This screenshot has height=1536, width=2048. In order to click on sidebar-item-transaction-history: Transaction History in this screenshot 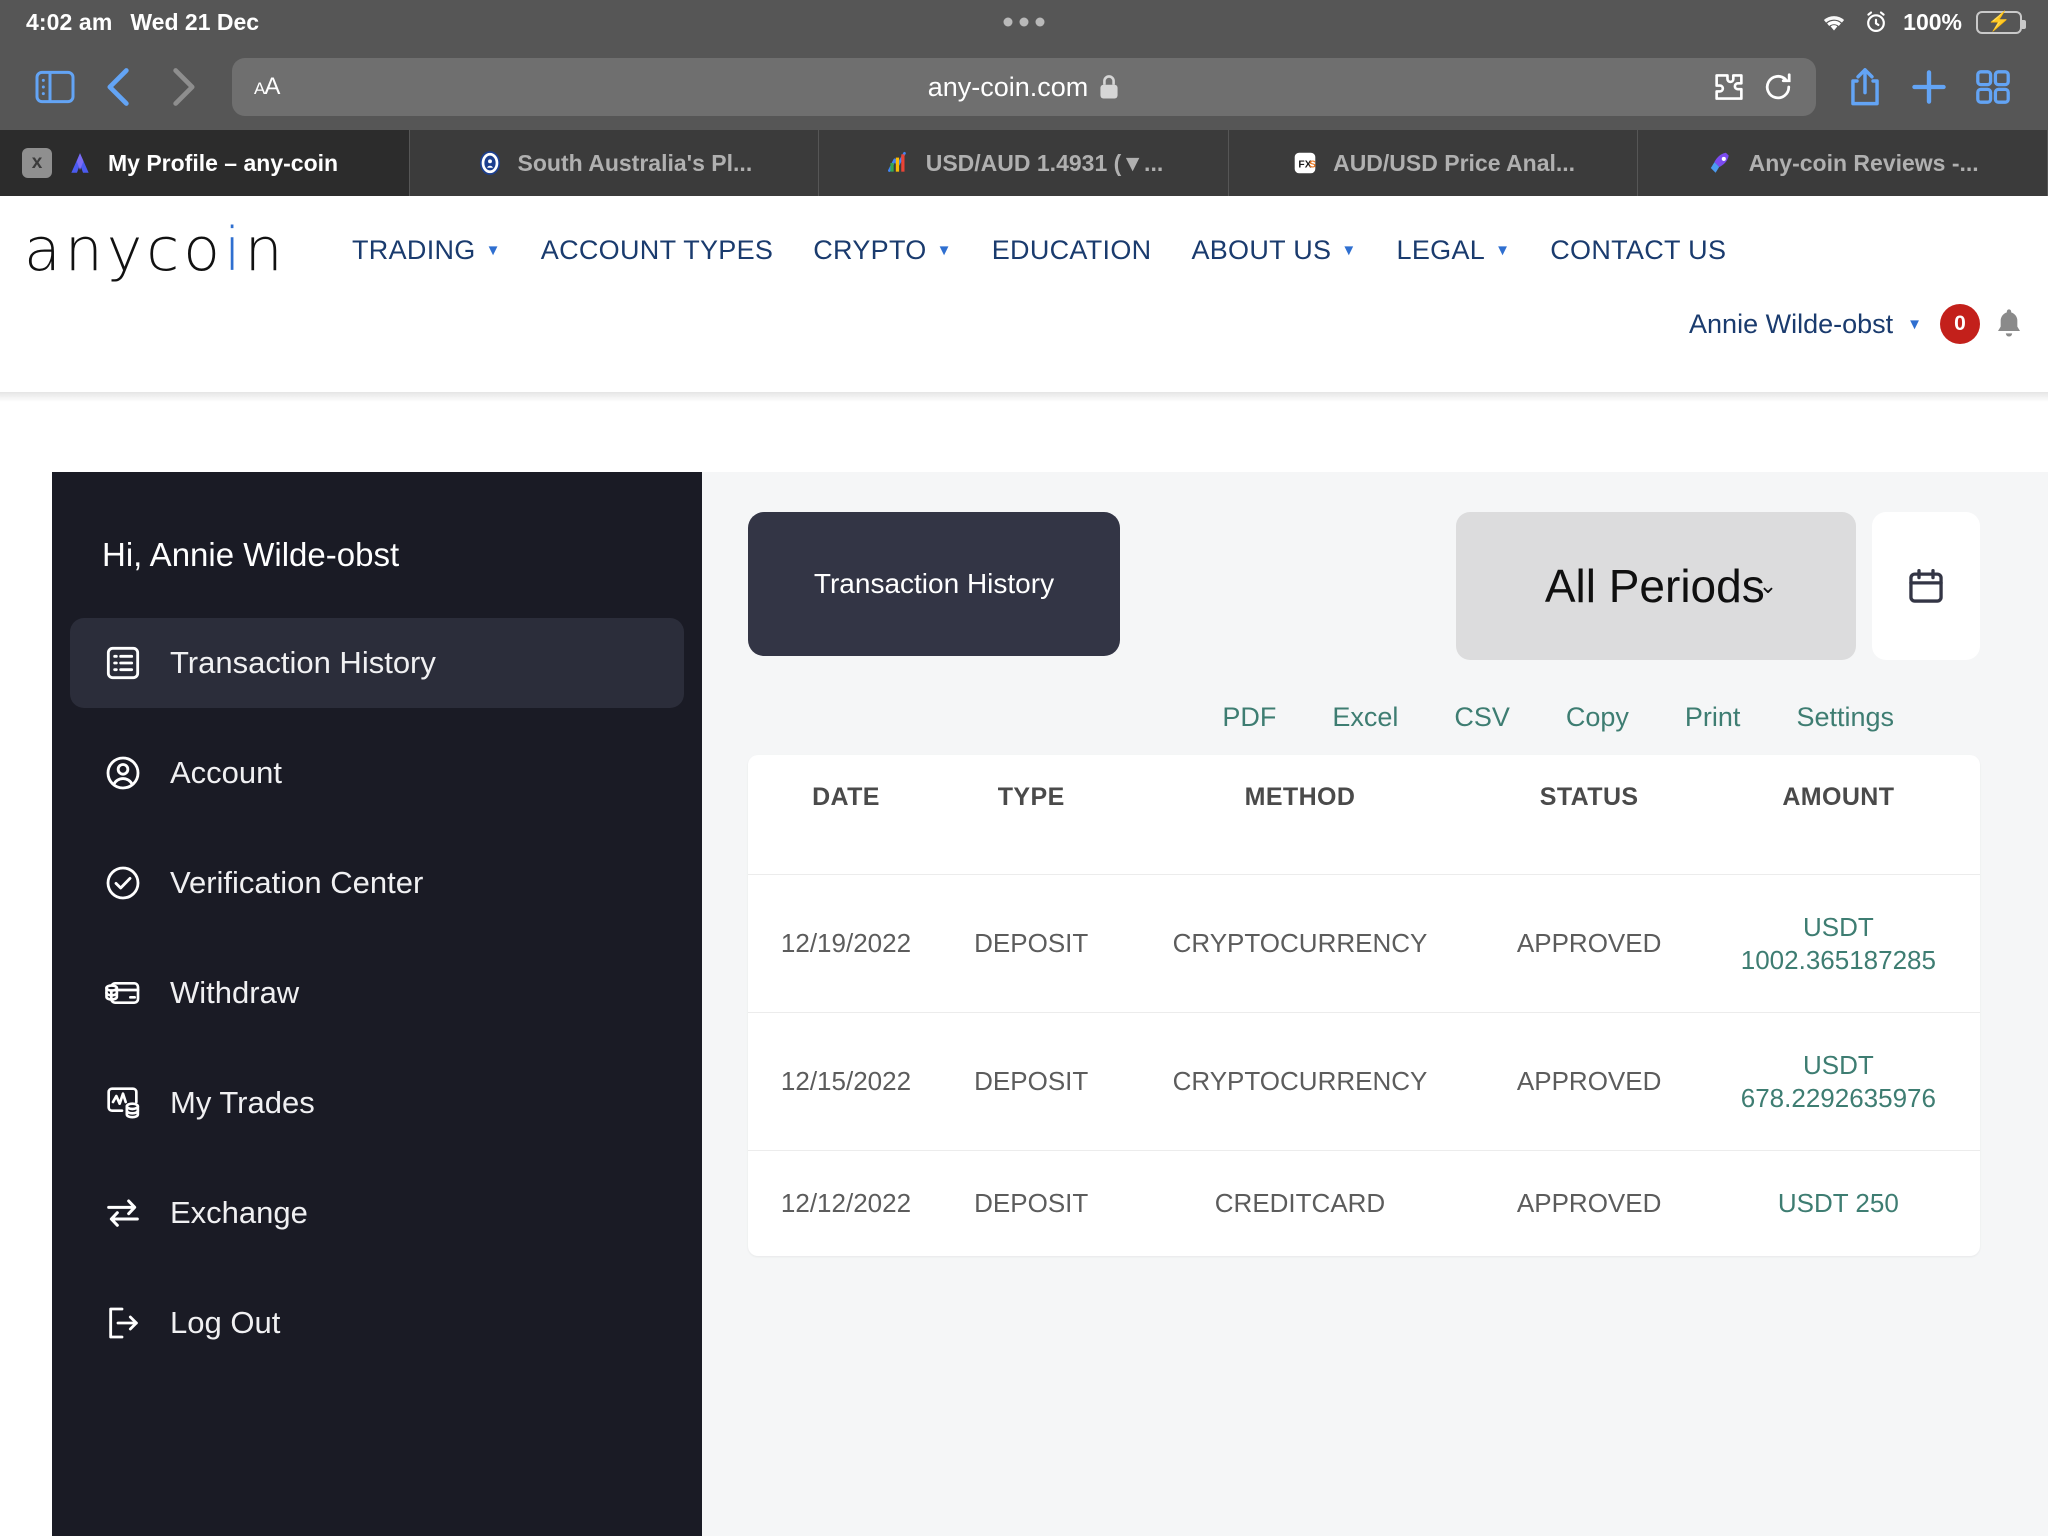, I will do `click(377, 663)`.